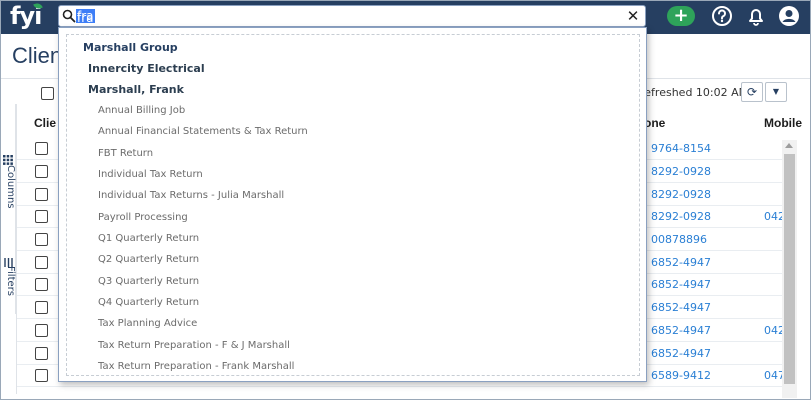 The height and width of the screenshot is (400, 811). Describe the element at coordinates (45, 123) in the screenshot. I see `column-header-client: Clie` at that location.